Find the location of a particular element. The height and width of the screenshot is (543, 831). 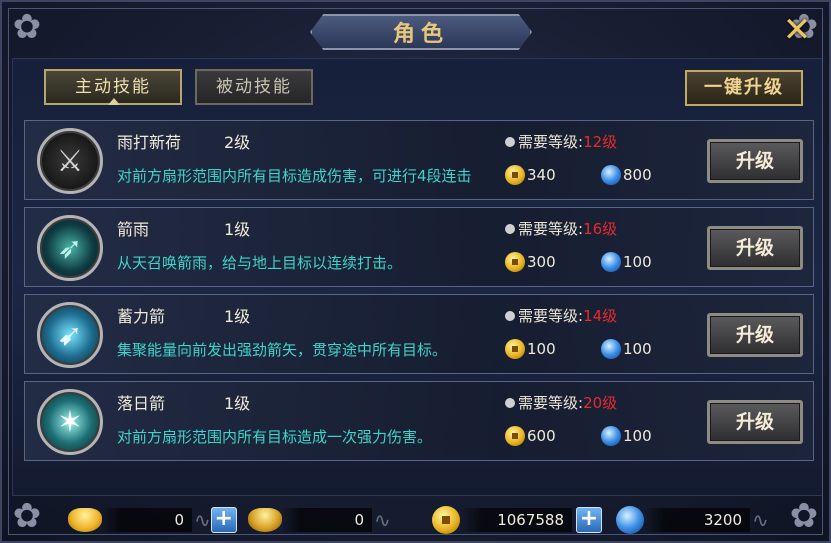

skill-requirement: 需要等级:16级 is located at coordinates (561, 228).